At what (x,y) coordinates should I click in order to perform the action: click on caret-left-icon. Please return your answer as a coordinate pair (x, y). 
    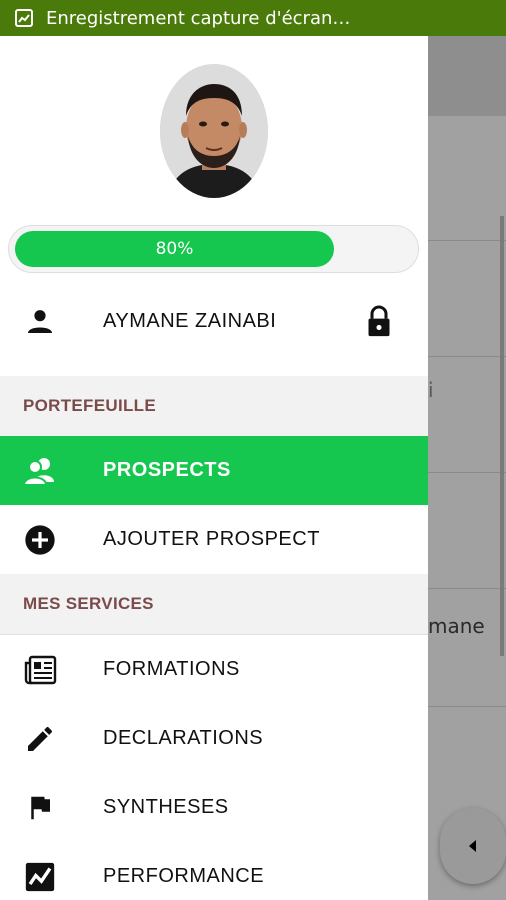
    Looking at the image, I should click on (472, 846).